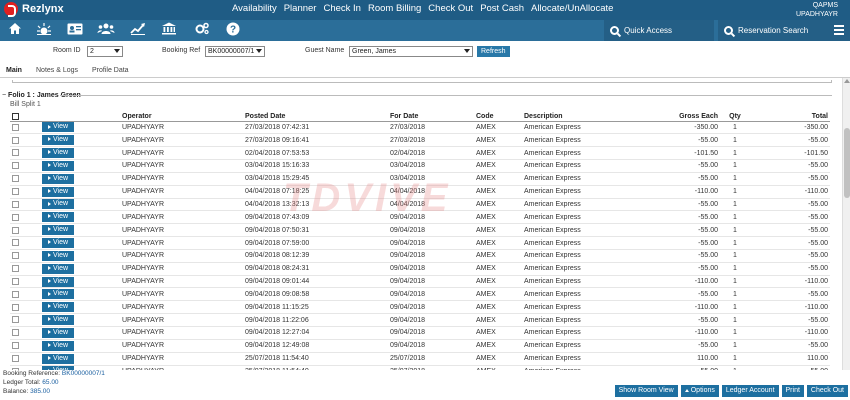  What do you see at coordinates (839, 30) in the screenshot?
I see `menu-icon` at bounding box center [839, 30].